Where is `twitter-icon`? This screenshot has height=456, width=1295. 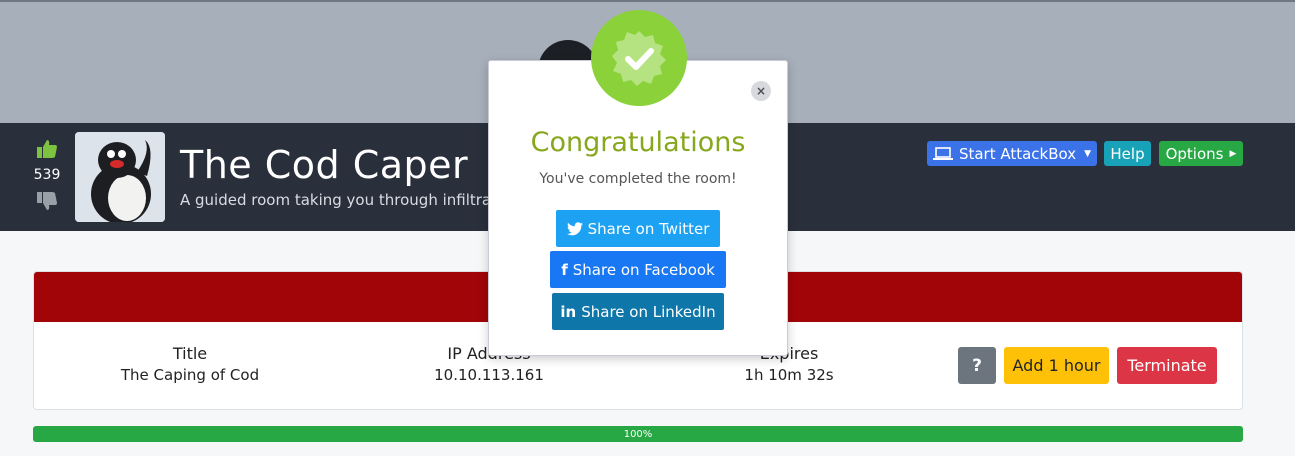 twitter-icon is located at coordinates (574, 228).